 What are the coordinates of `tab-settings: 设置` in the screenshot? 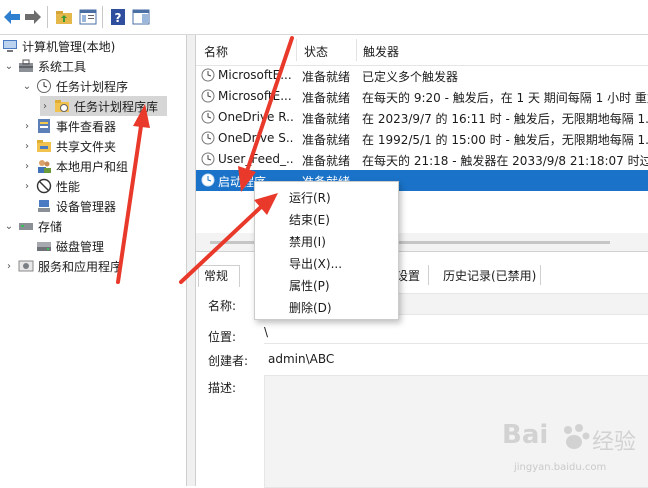 It's located at (408, 275).